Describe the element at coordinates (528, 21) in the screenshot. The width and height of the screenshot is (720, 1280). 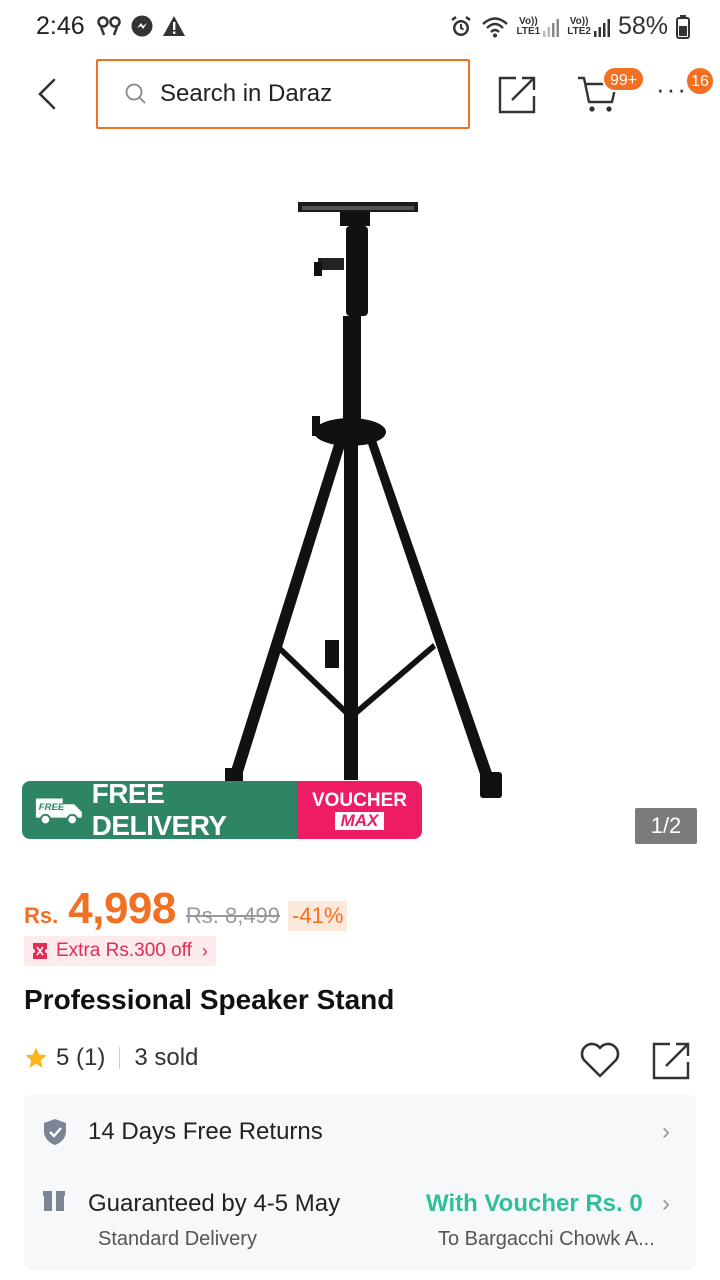
I see `sim1-label-top: Vo))` at that location.